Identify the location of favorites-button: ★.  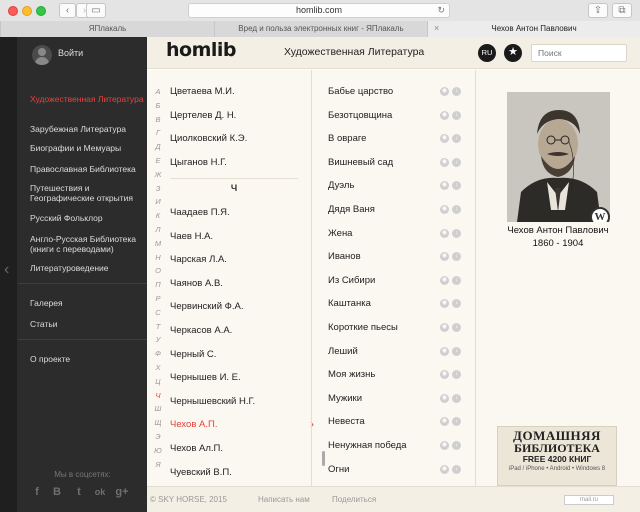
(513, 53).